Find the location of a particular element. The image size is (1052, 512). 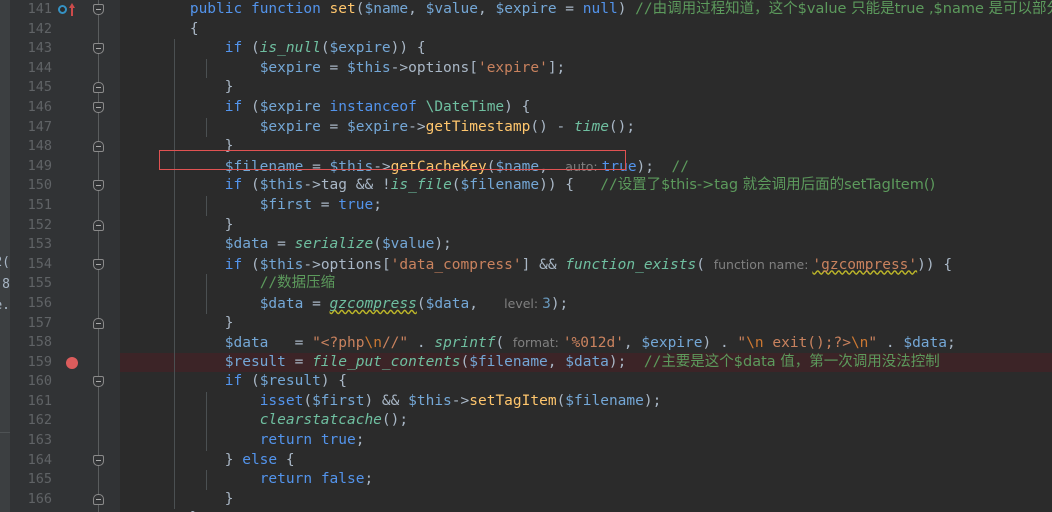

editor-gutter: 147 is located at coordinates (65, 127).